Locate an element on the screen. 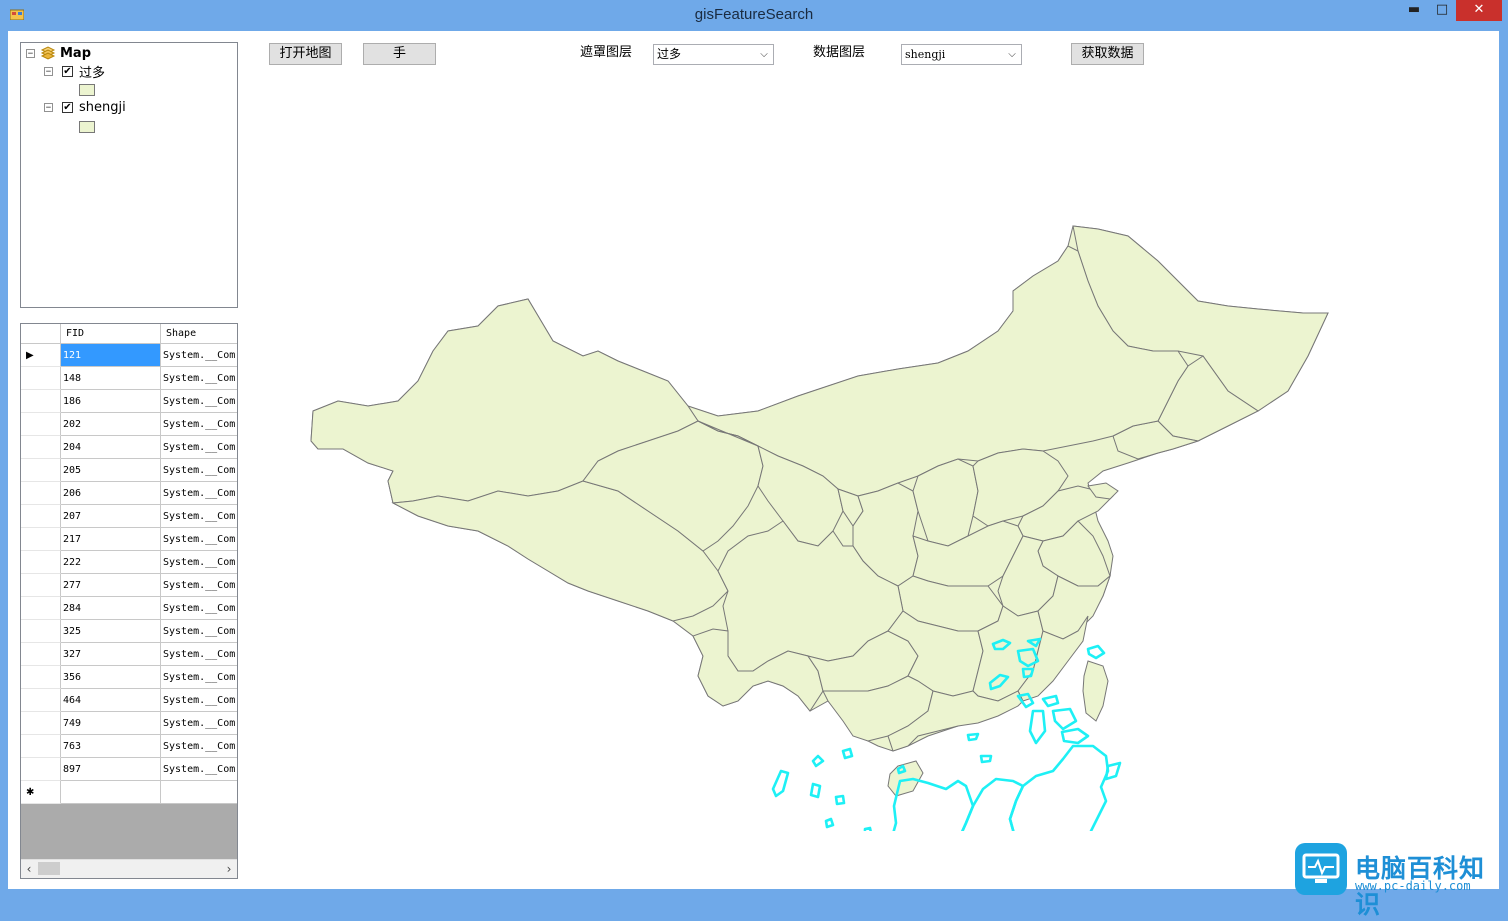  open-map-button: 打开地图 is located at coordinates (305, 54).